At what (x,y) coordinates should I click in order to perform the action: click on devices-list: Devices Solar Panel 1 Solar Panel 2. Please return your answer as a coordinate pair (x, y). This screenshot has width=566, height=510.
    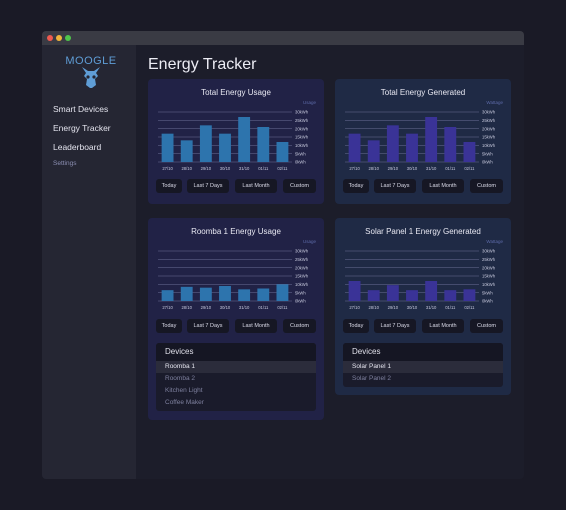
    Looking at the image, I should click on (423, 365).